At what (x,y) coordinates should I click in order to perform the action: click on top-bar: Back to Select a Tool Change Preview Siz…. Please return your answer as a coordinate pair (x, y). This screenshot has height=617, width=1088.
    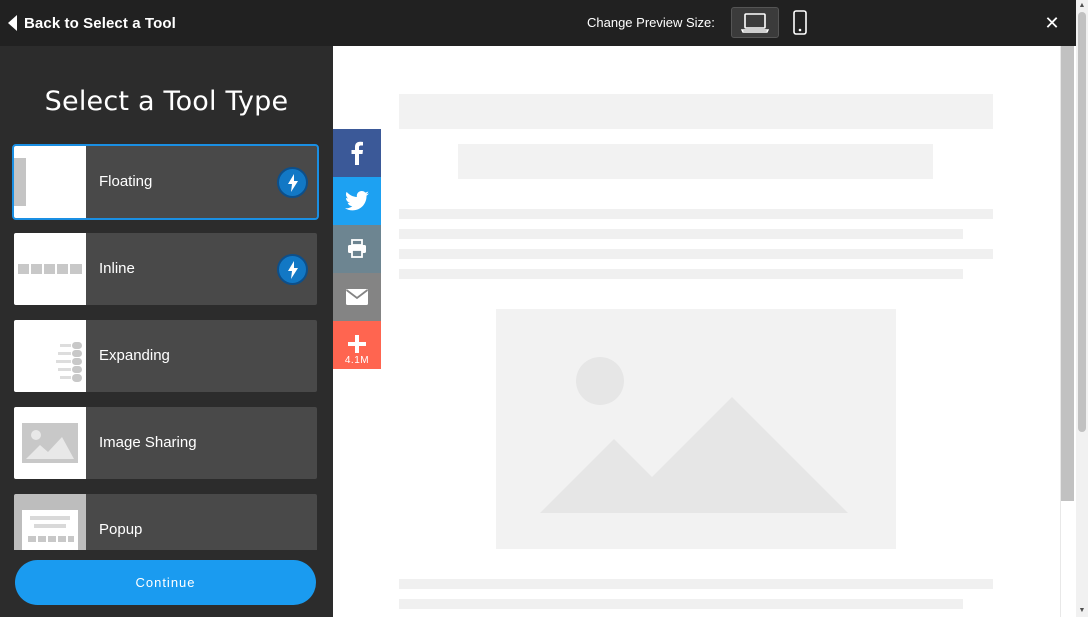
    Looking at the image, I should click on (544, 23).